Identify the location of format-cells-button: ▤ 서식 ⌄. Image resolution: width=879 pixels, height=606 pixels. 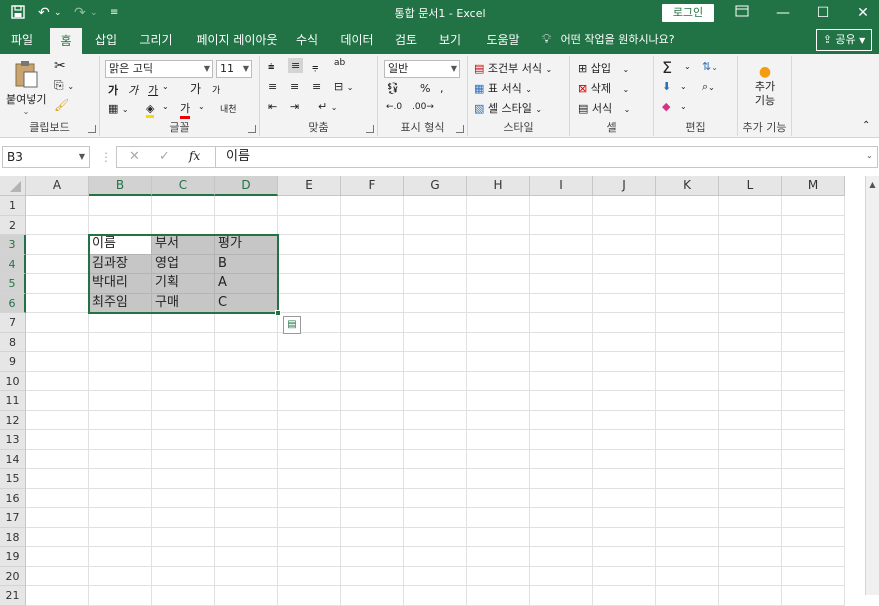
(604, 108).